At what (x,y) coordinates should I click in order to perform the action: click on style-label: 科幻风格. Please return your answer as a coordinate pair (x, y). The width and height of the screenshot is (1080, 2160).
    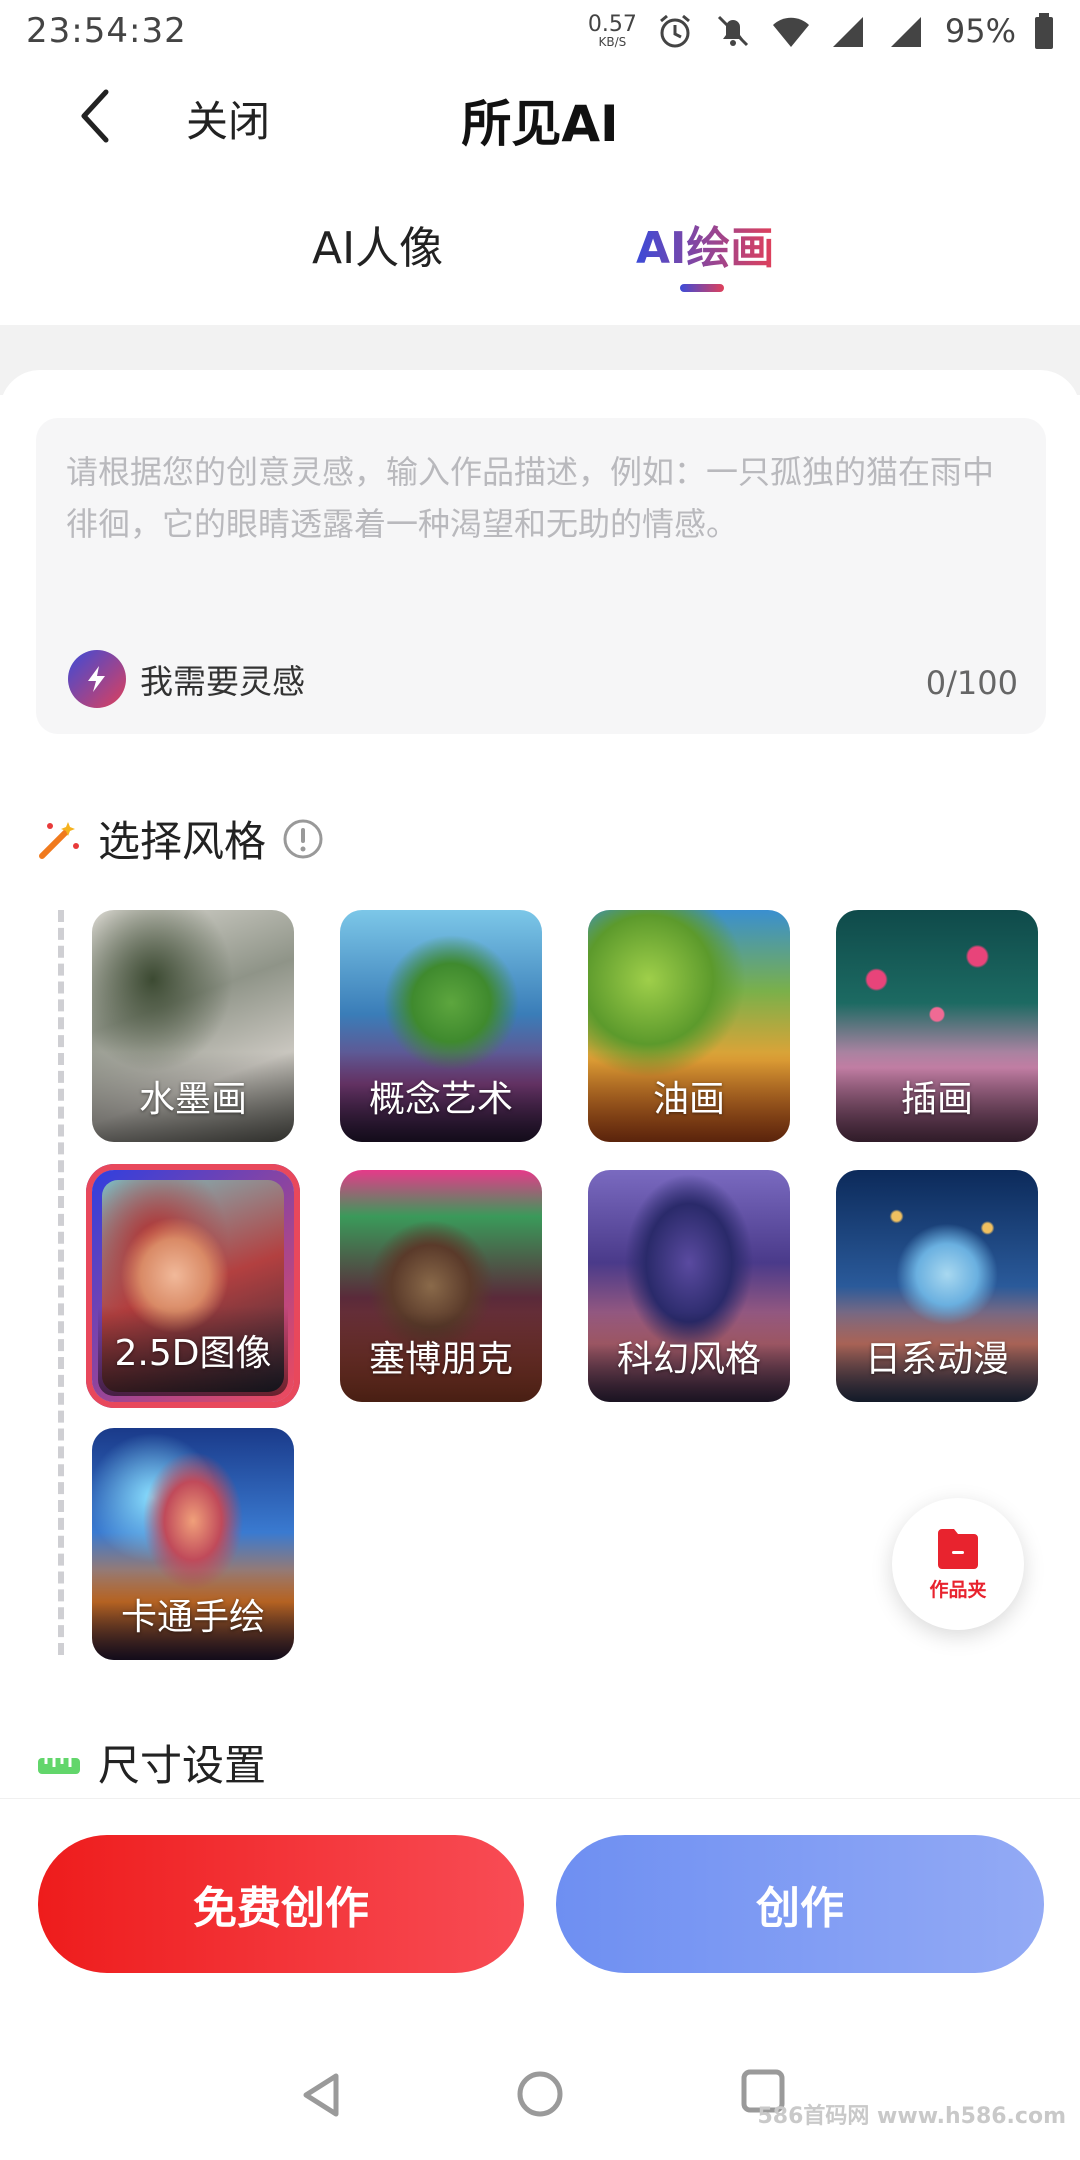
    Looking at the image, I should click on (688, 1359).